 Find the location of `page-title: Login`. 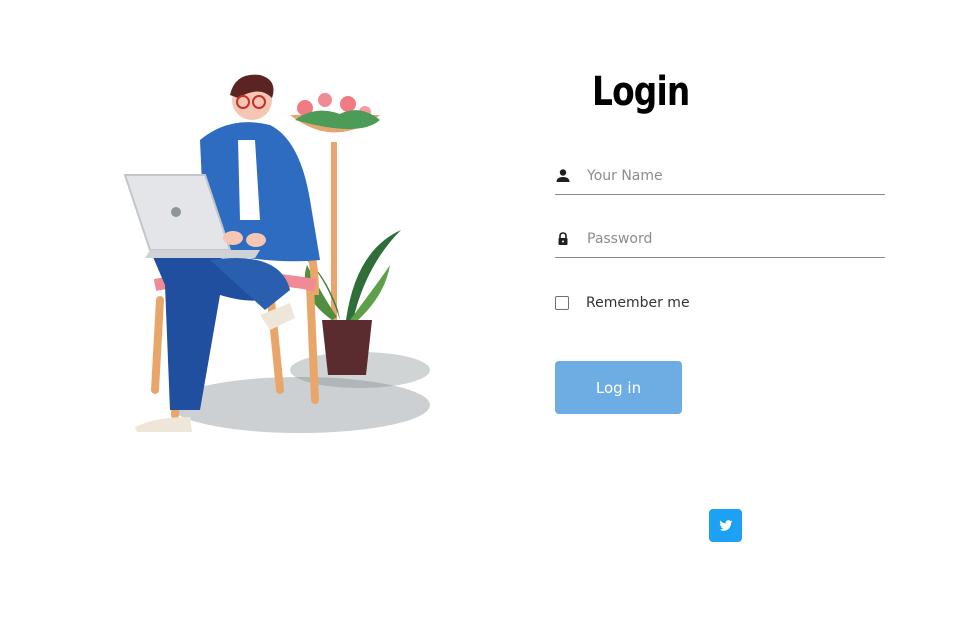

page-title: Login is located at coordinates (641, 92).